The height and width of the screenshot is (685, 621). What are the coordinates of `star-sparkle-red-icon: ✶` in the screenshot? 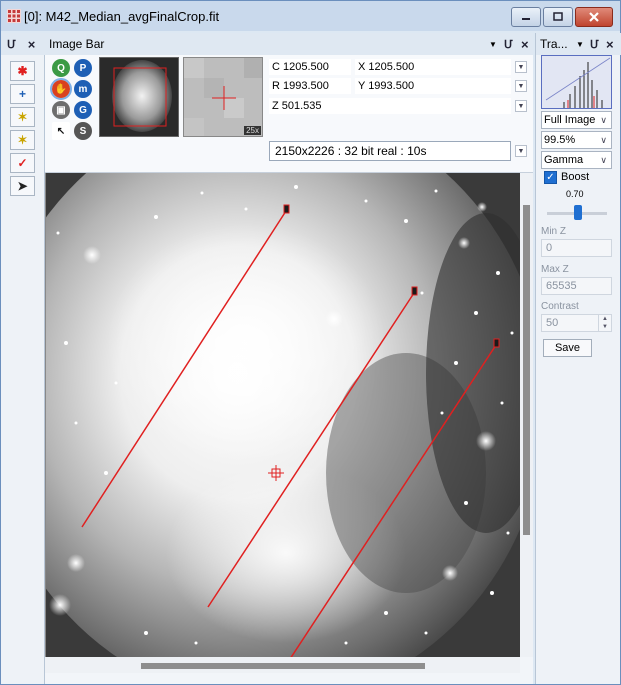 It's located at (22, 140).